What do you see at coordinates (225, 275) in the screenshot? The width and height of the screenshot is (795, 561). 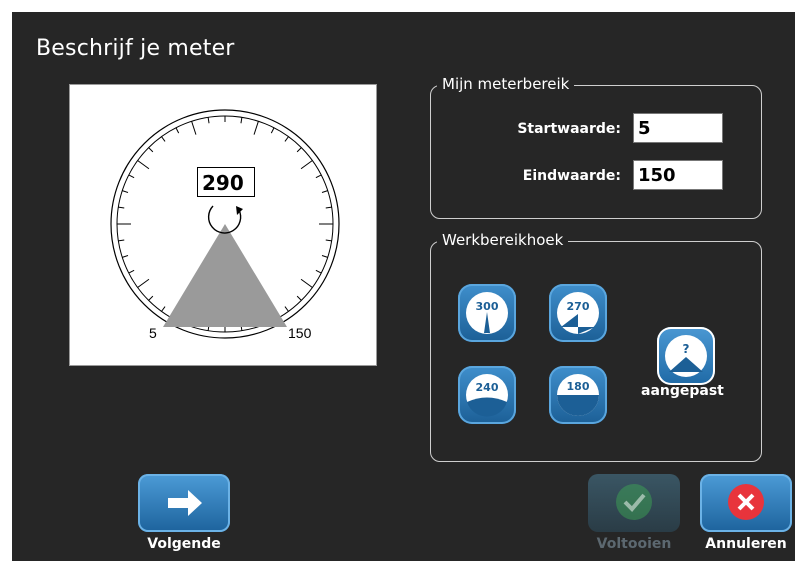 I see `gauge-wedge` at bounding box center [225, 275].